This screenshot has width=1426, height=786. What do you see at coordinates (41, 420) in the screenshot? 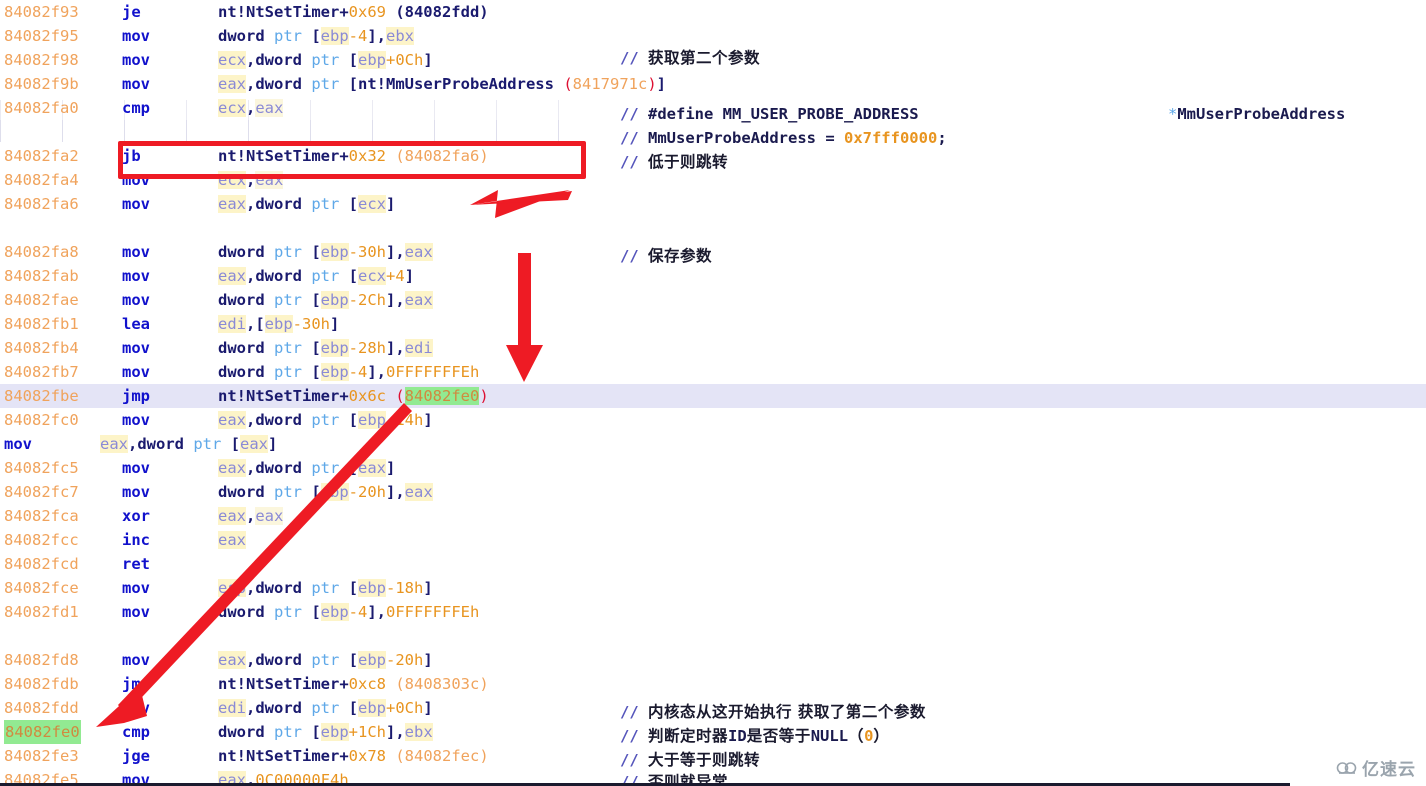
I see `instruction-address: 84082fc0` at bounding box center [41, 420].